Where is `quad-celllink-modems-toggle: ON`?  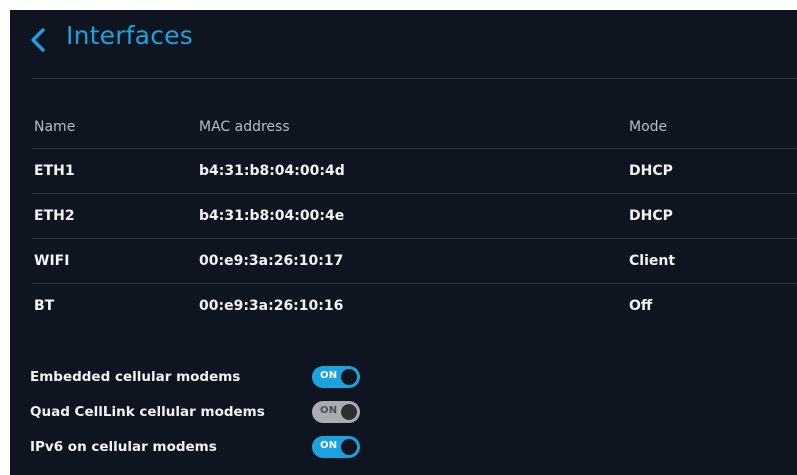 quad-celllink-modems-toggle: ON is located at coordinates (336, 412).